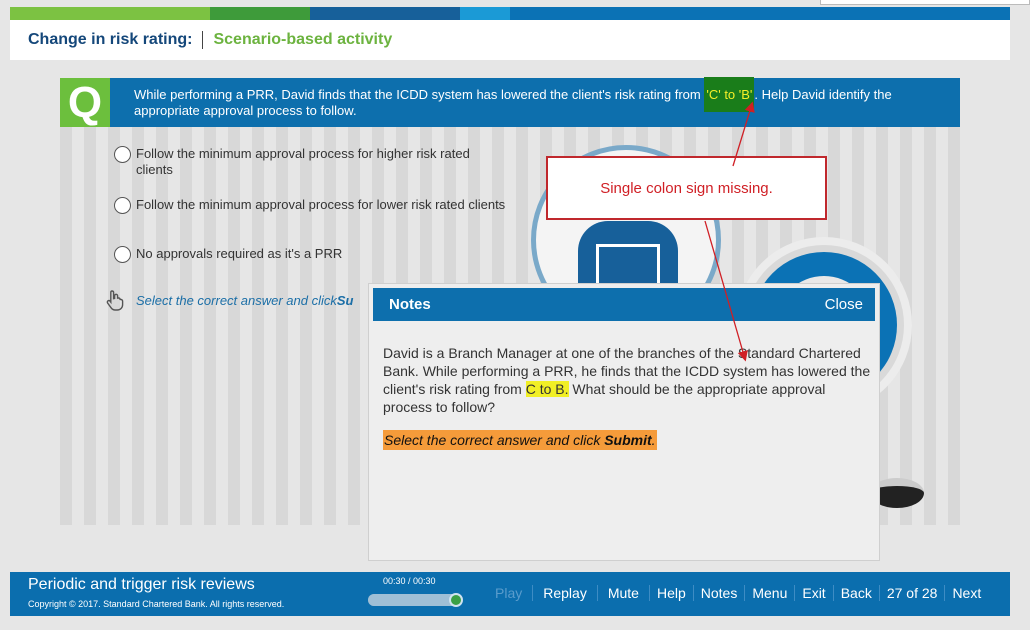 This screenshot has width=1030, height=630. Describe the element at coordinates (141, 584) in the screenshot. I see `course-title: Periodic and trigger risk reviews` at that location.